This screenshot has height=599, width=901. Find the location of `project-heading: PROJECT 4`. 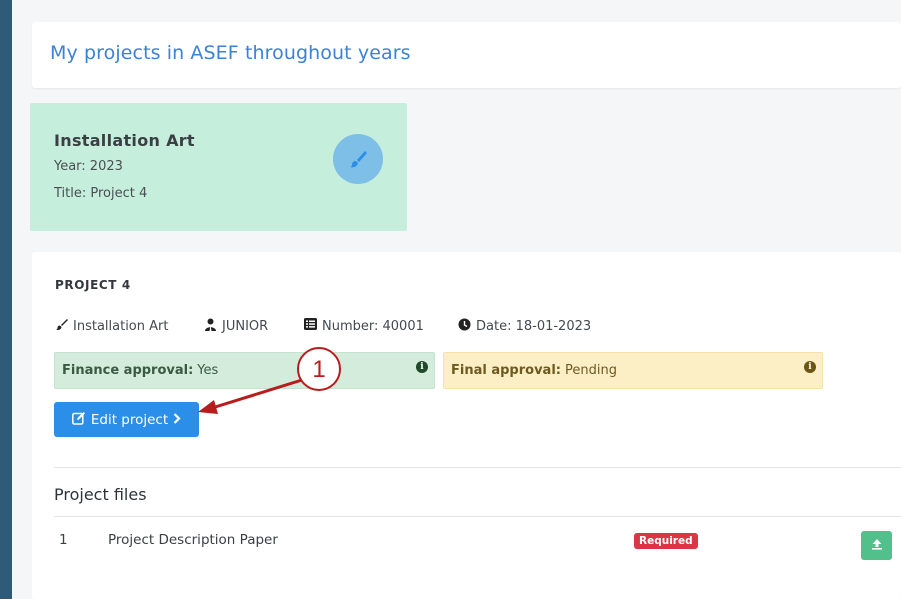

project-heading: PROJECT 4 is located at coordinates (93, 285).